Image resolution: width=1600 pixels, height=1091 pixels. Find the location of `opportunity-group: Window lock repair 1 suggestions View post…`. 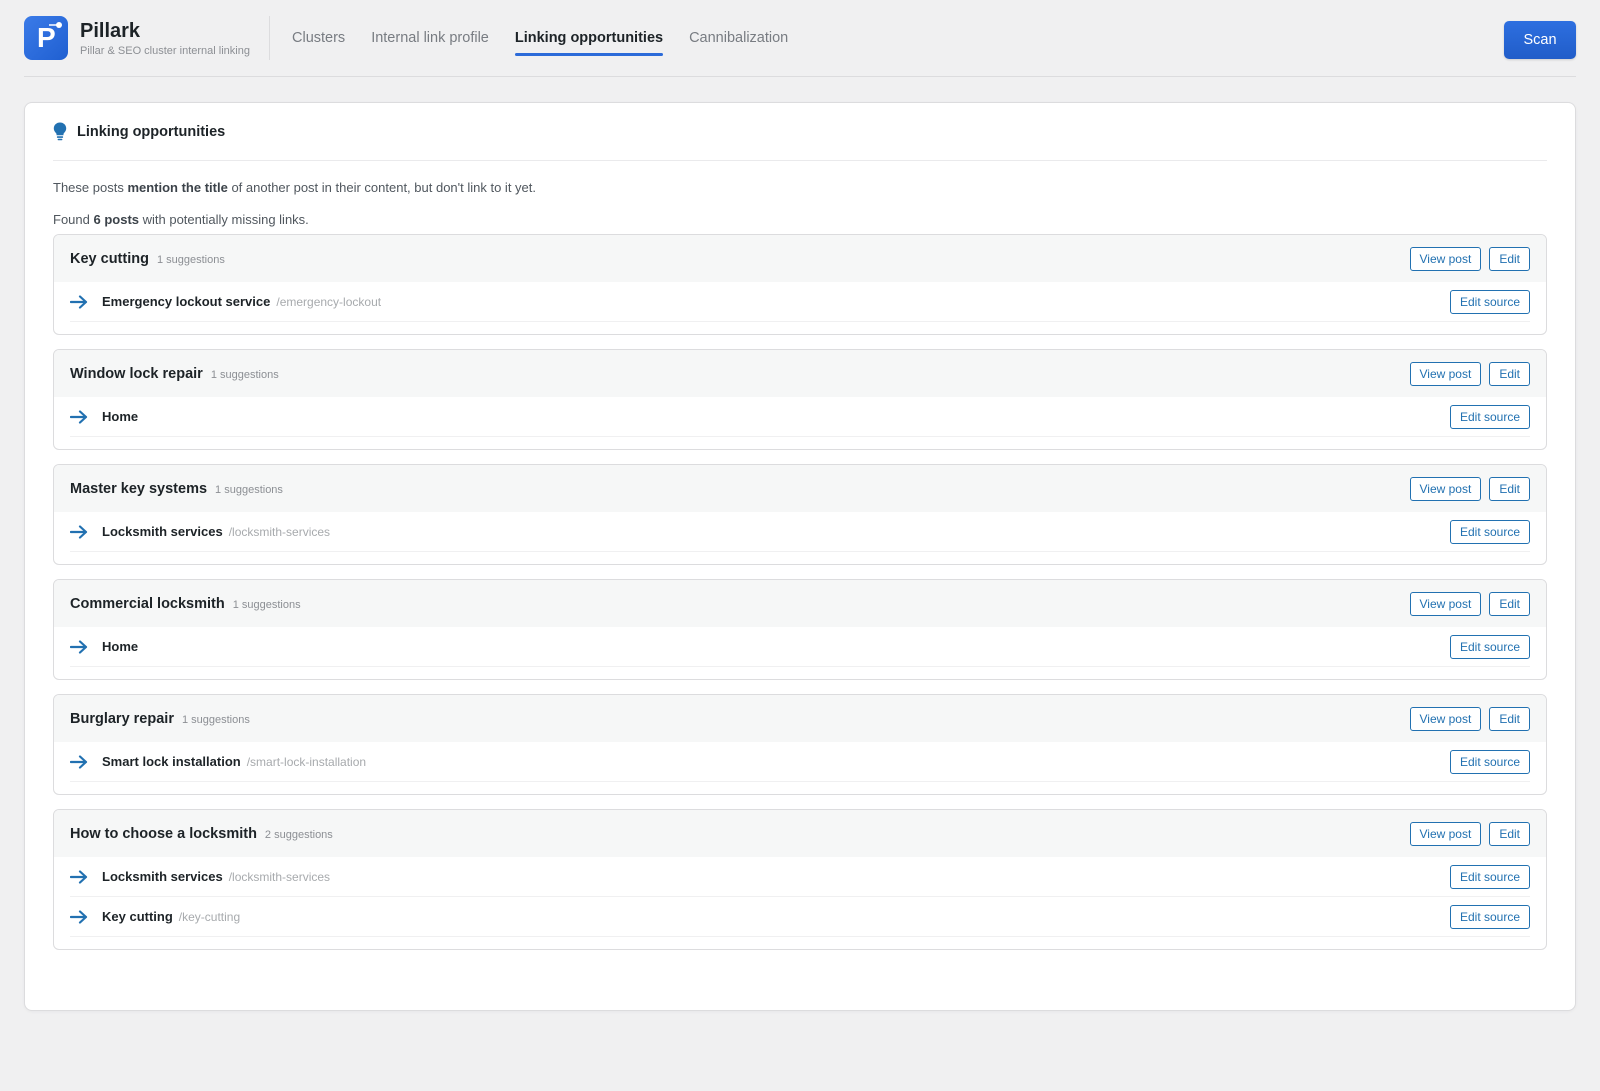

opportunity-group: Window lock repair 1 suggestions View post… is located at coordinates (800, 399).